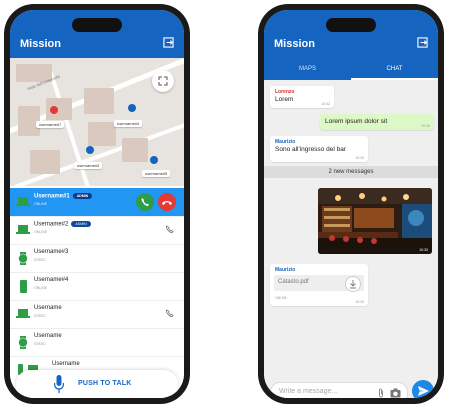  What do you see at coordinates (105, 383) in the screenshot?
I see `push-to-talk-label: PUSH TO TALK` at bounding box center [105, 383].